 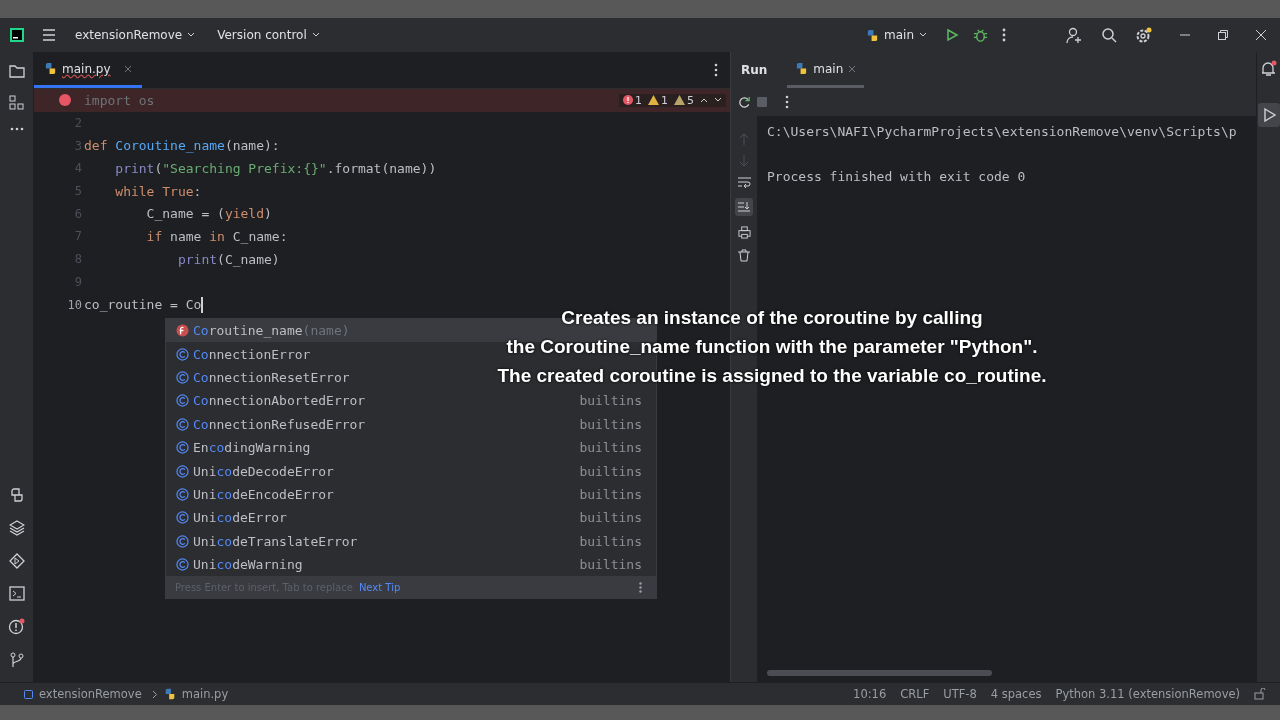 I want to click on print-icon, so click(x=744, y=232).